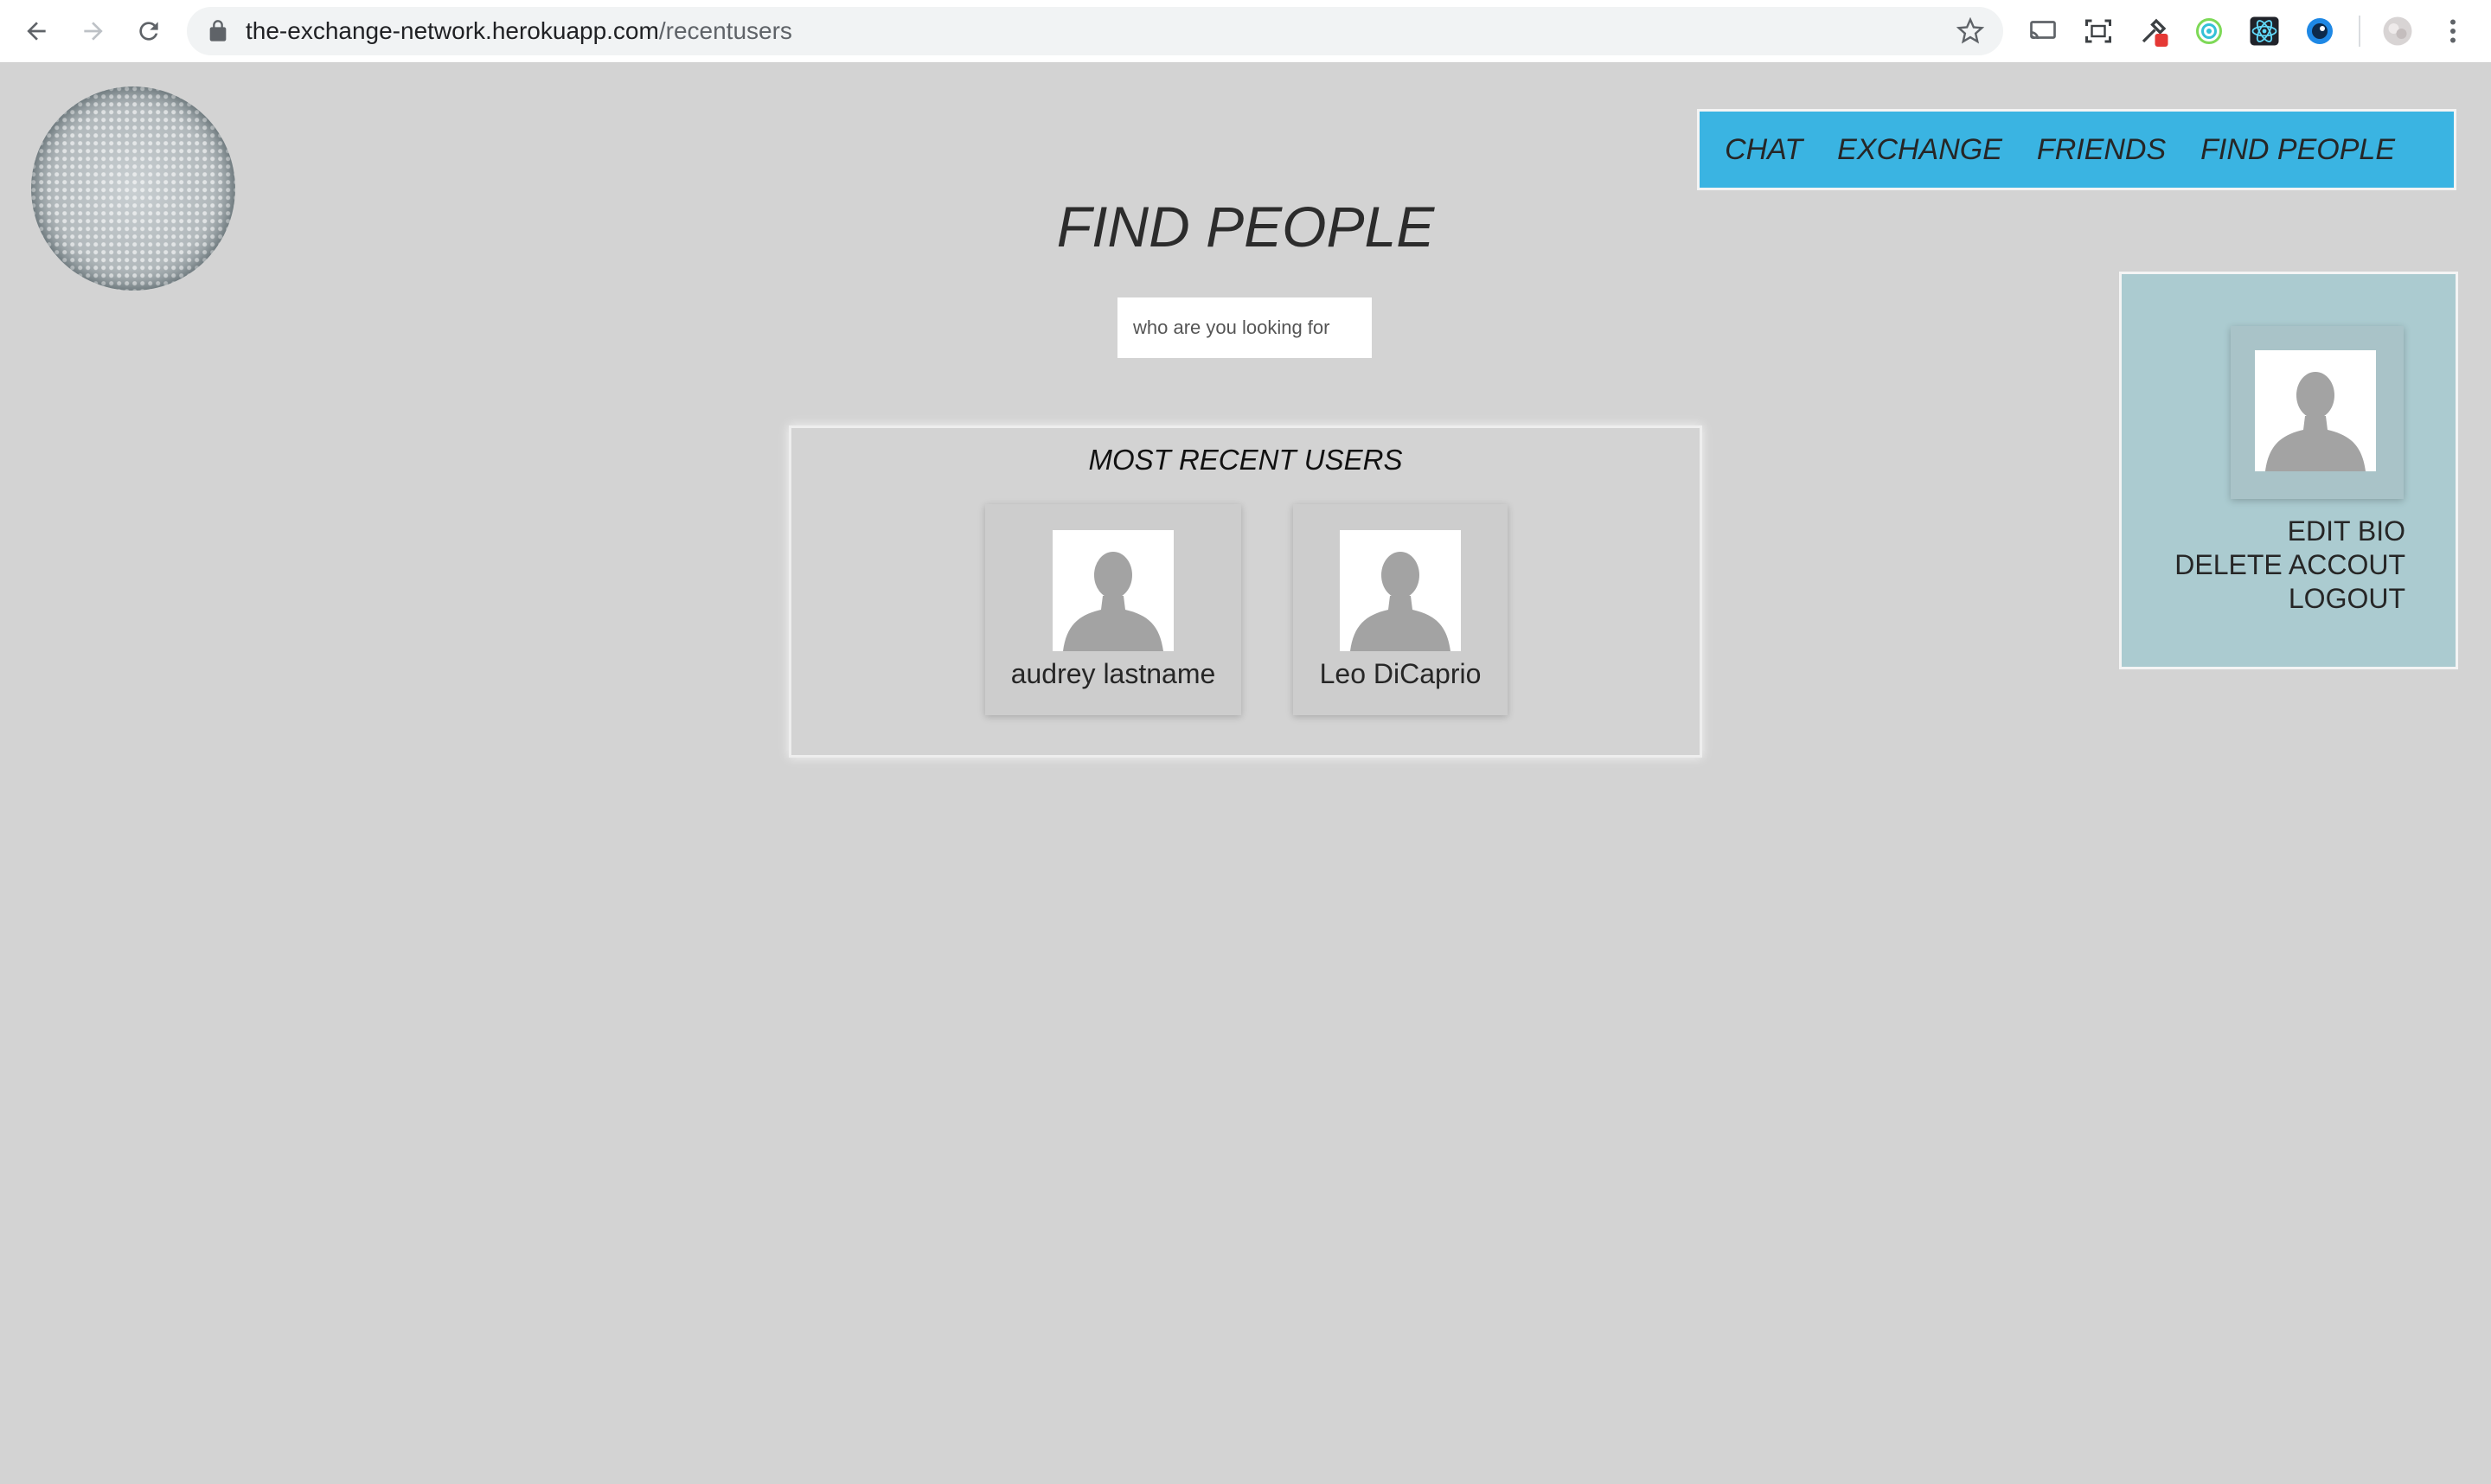 The image size is (2491, 1484). Describe the element at coordinates (2264, 31) in the screenshot. I see `react-devtools-icon` at that location.